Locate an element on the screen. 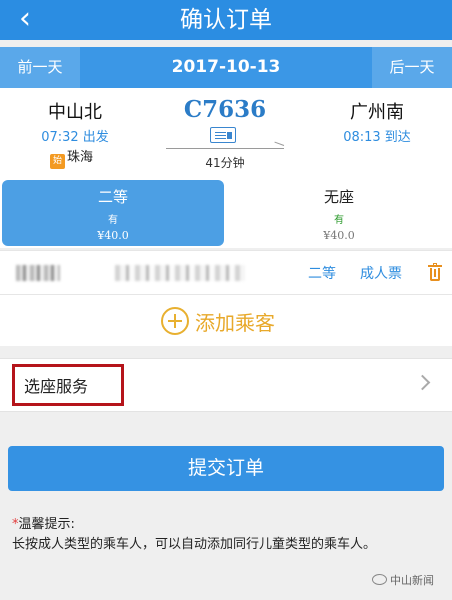  origin-station-tag: 始珠海 is located at coordinates (71, 157).